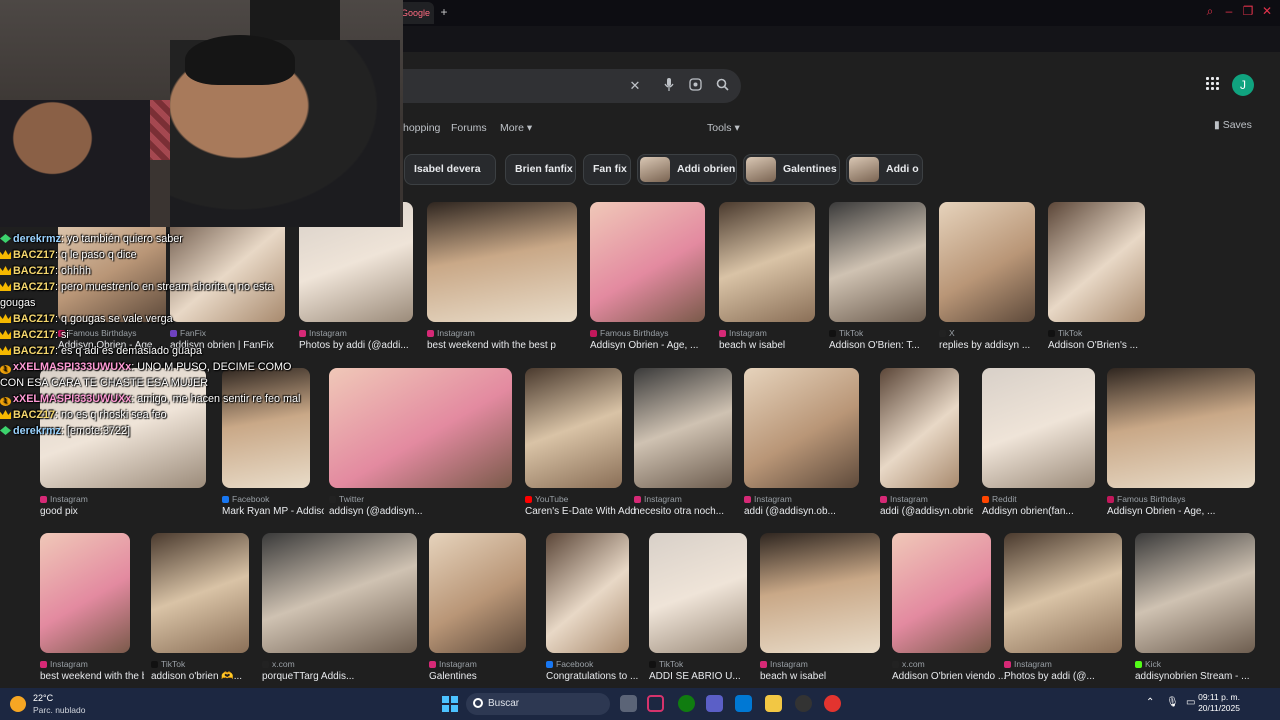  I want to click on account-avatar: J, so click(1243, 85).